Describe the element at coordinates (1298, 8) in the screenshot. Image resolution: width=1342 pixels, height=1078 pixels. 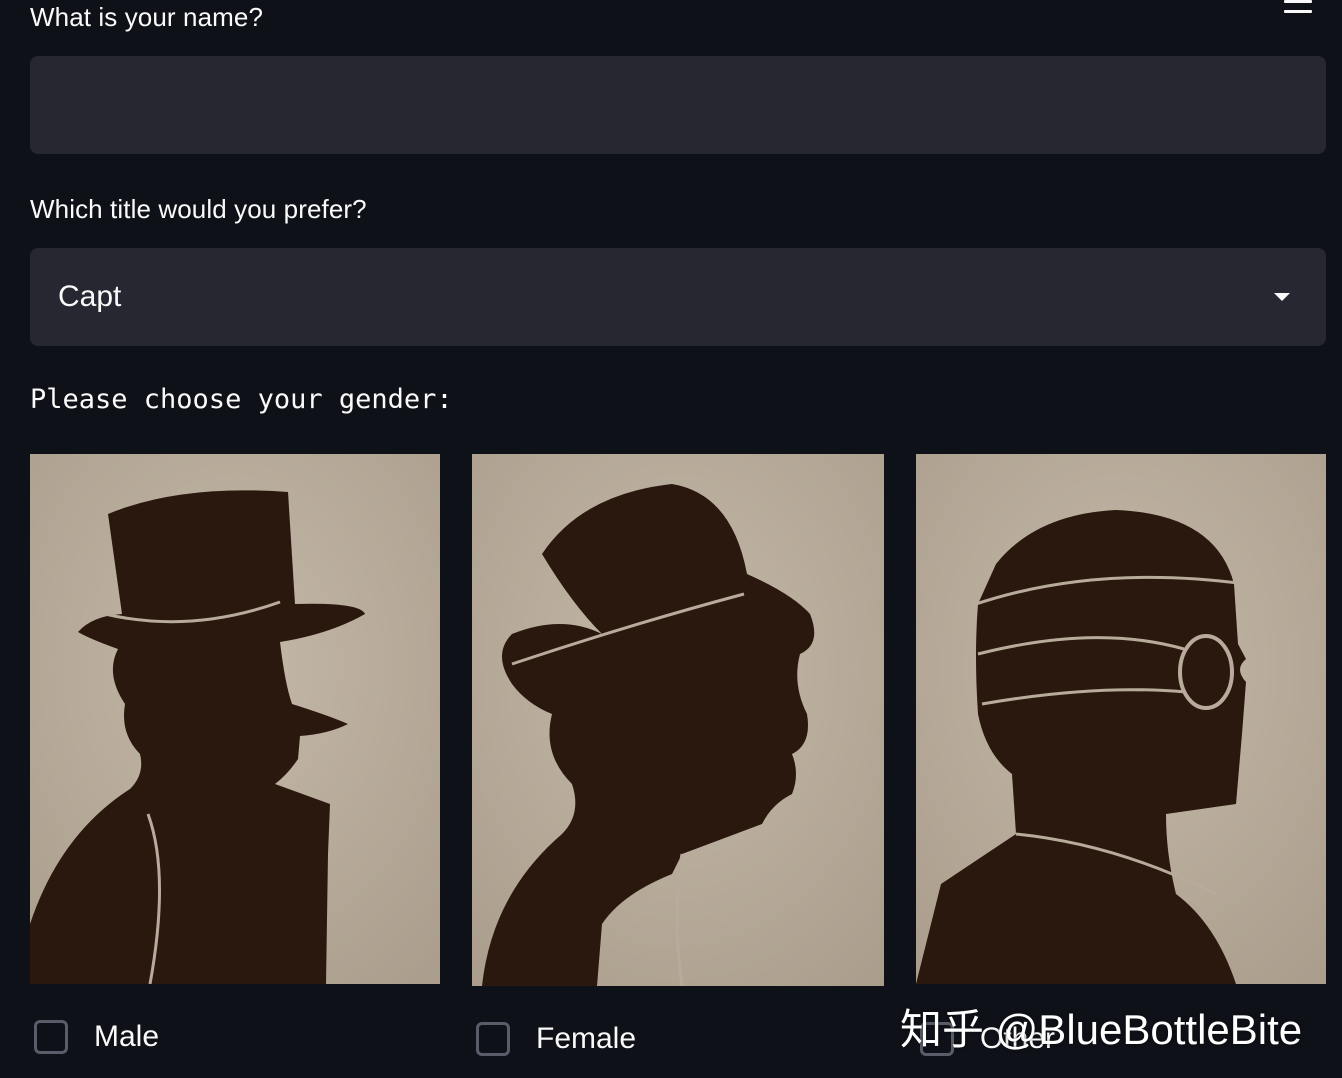
I see `hamburger-menu-icon` at that location.